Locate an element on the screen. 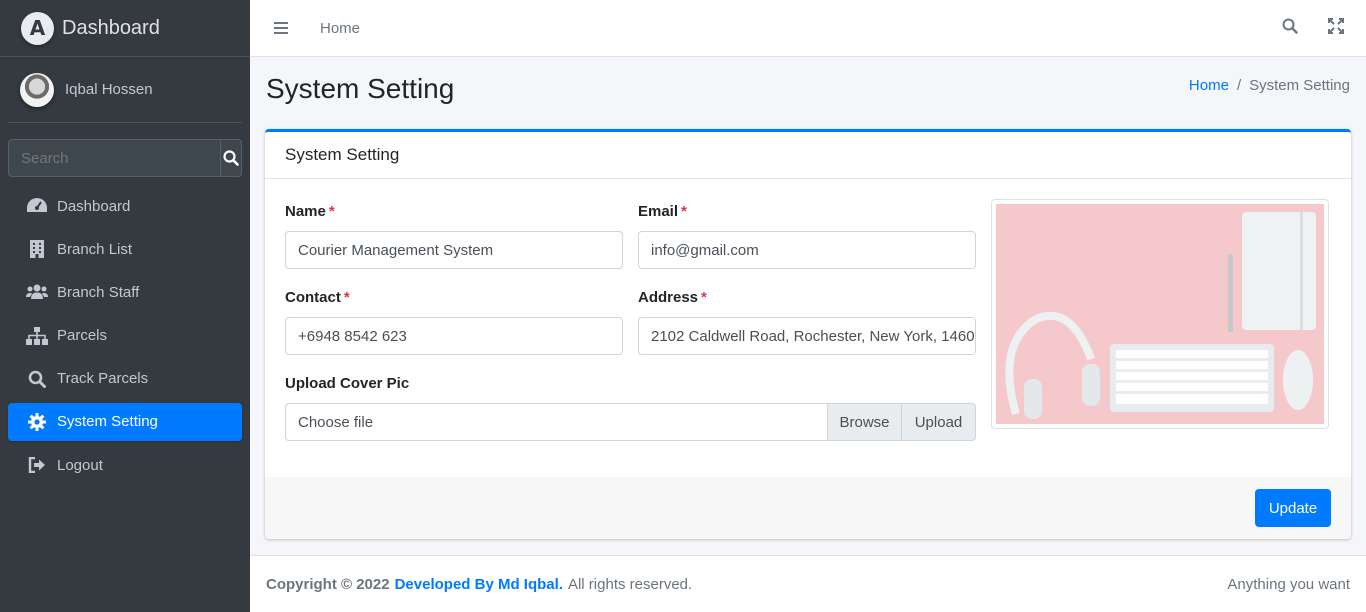 The height and width of the screenshot is (612, 1366). sidebar-item-label: System Setting is located at coordinates (107, 422).